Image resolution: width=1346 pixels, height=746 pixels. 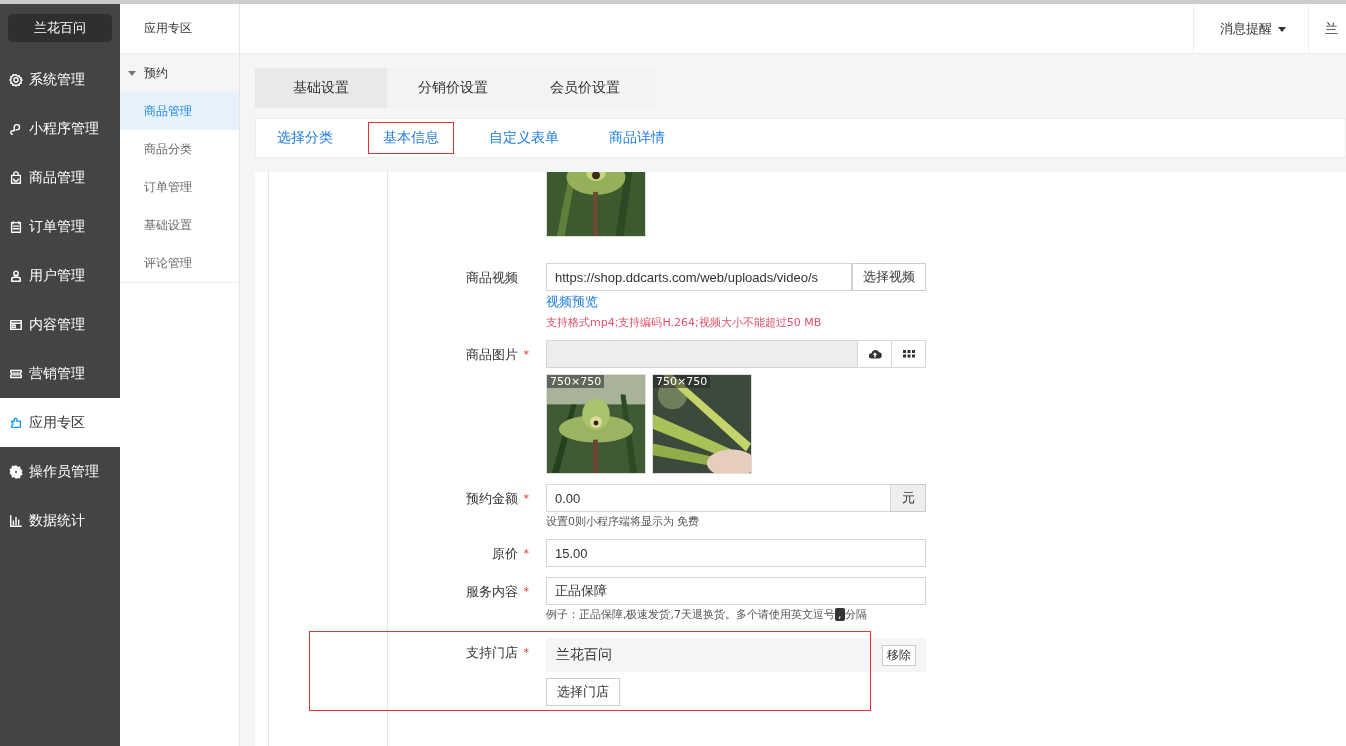 What do you see at coordinates (1251, 28) in the screenshot?
I see `notification-dropdown: 消息提醒` at bounding box center [1251, 28].